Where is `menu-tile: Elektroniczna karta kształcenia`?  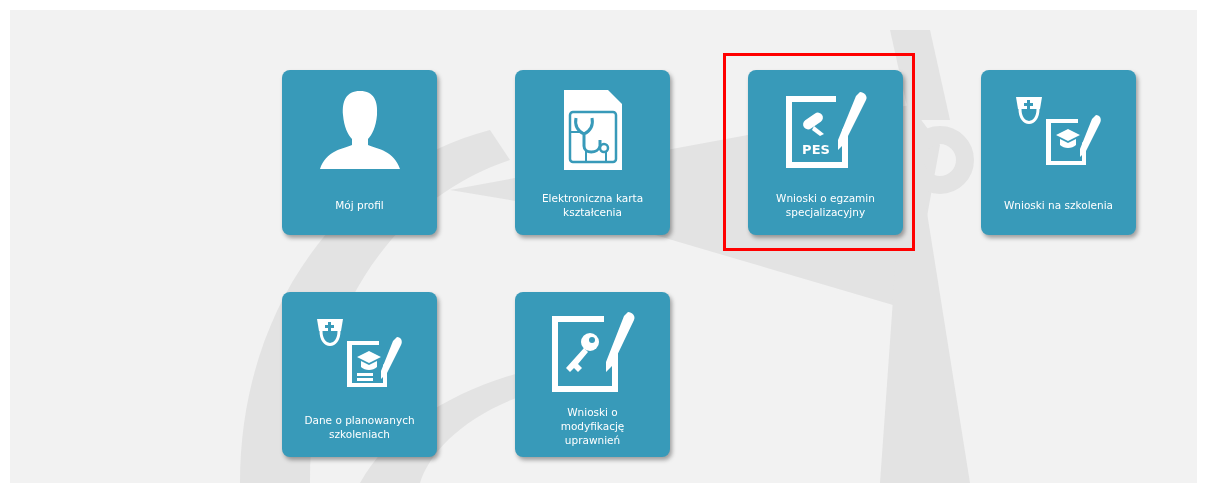 menu-tile: Elektroniczna karta kształcenia is located at coordinates (592, 152).